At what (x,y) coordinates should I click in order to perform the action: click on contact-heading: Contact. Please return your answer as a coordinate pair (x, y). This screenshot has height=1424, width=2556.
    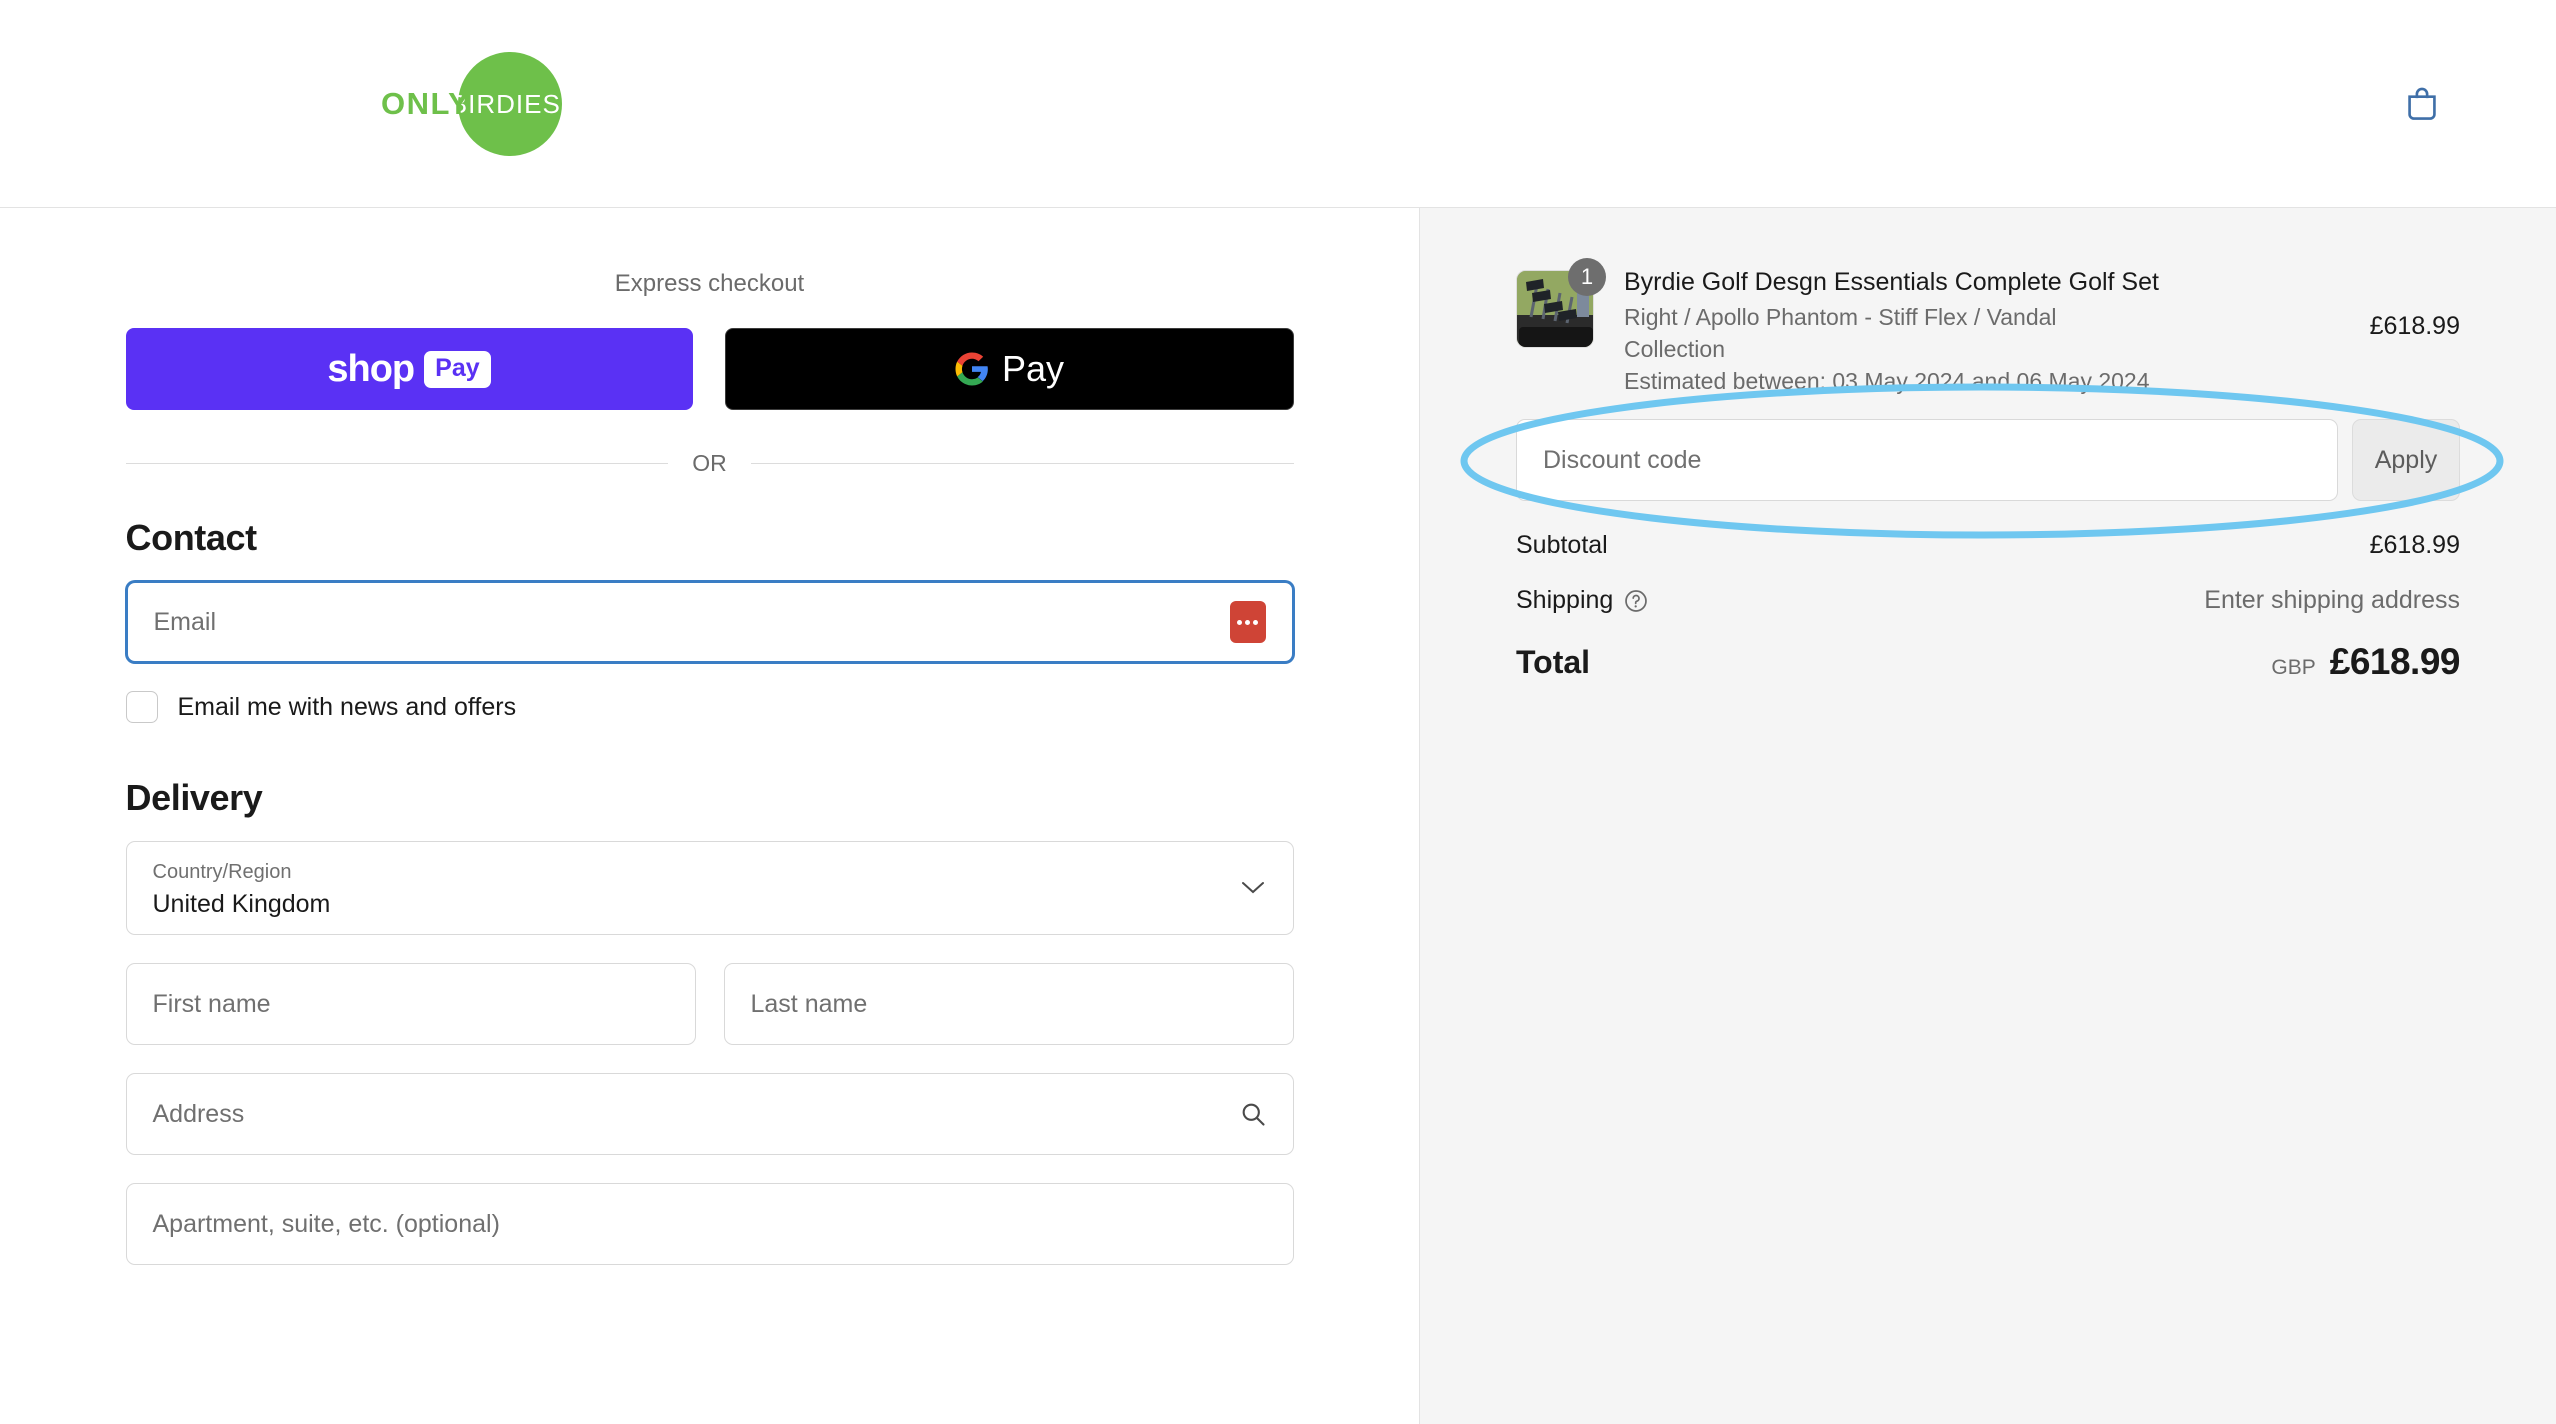
    Looking at the image, I should click on (191, 537).